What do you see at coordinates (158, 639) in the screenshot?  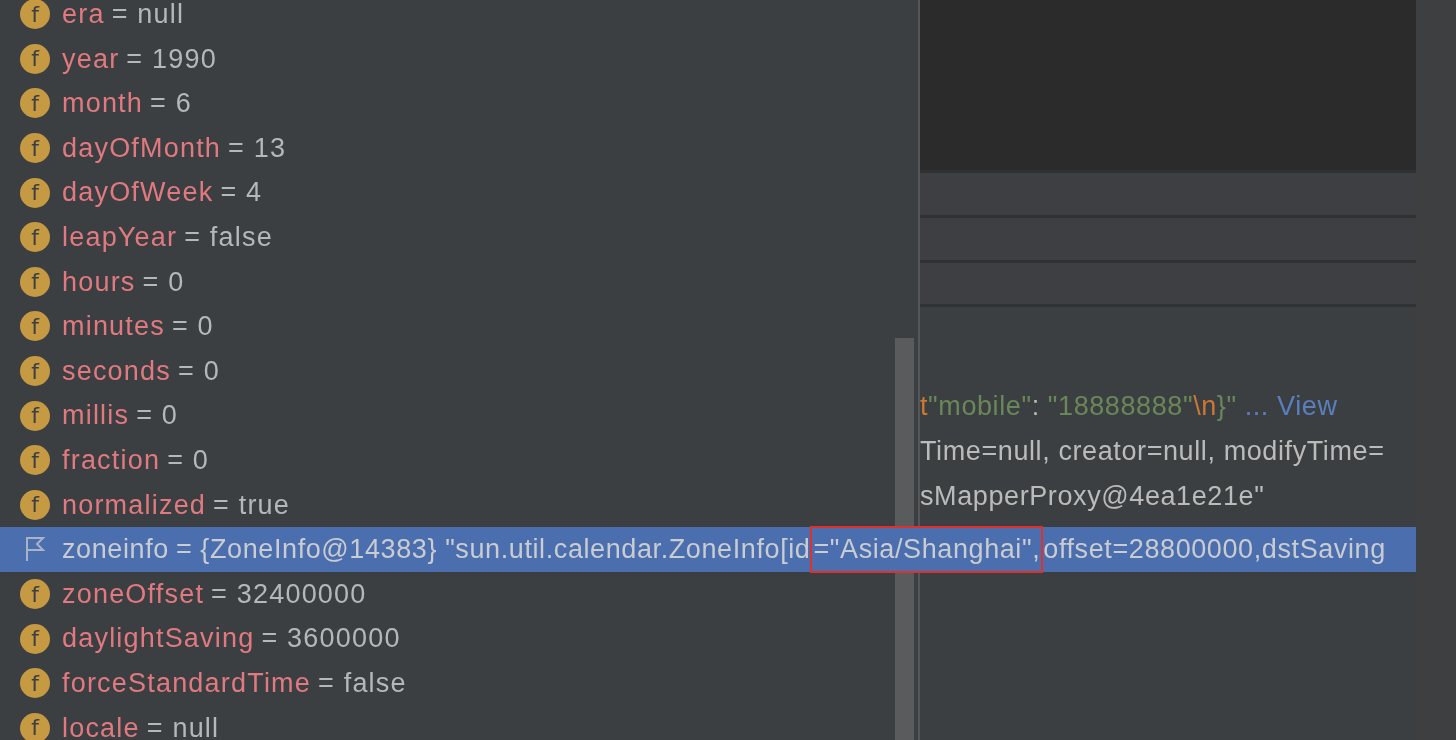 I see `variable-name: daylightSaving` at bounding box center [158, 639].